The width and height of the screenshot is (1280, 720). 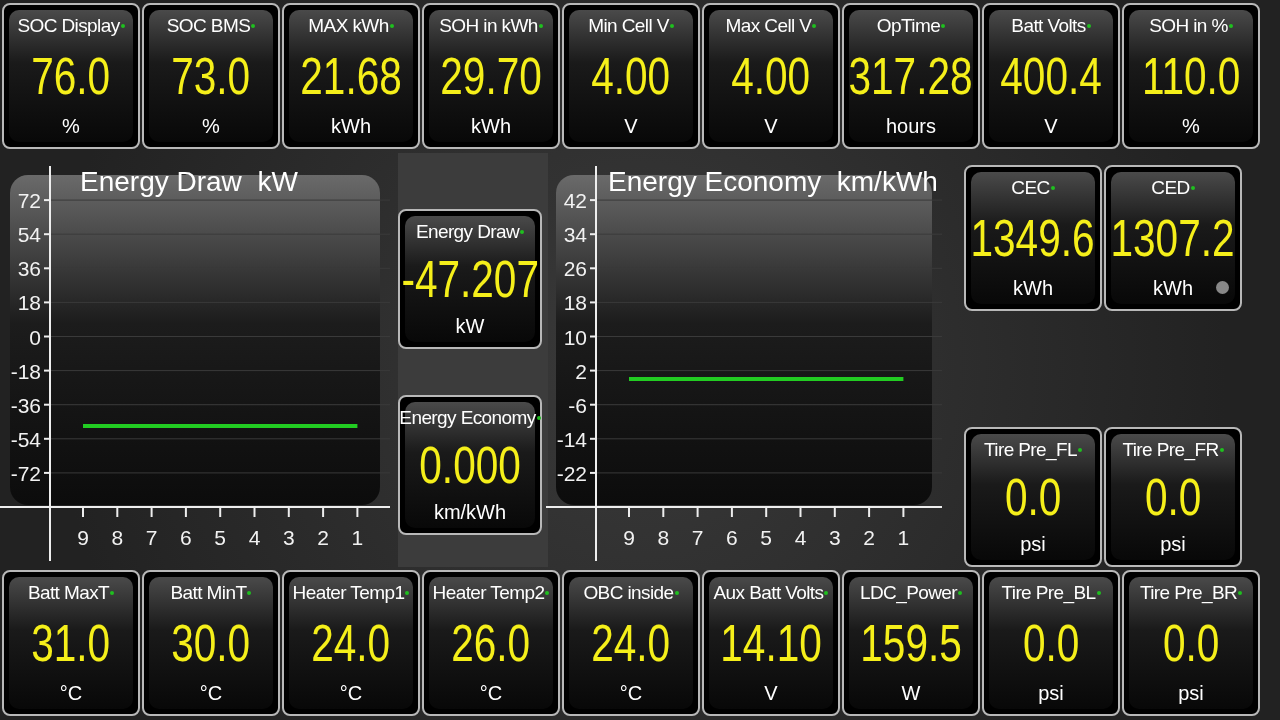 I want to click on gauge-label: Min Cell V, so click(x=628, y=26).